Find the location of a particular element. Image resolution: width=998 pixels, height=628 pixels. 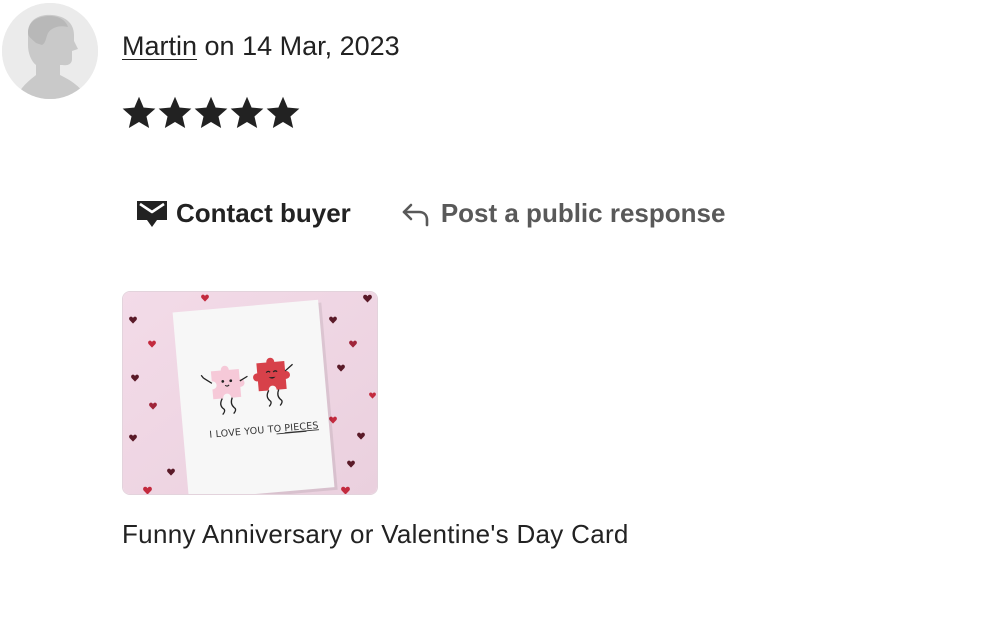

reviewer-name-link: Martin is located at coordinates (159, 46).